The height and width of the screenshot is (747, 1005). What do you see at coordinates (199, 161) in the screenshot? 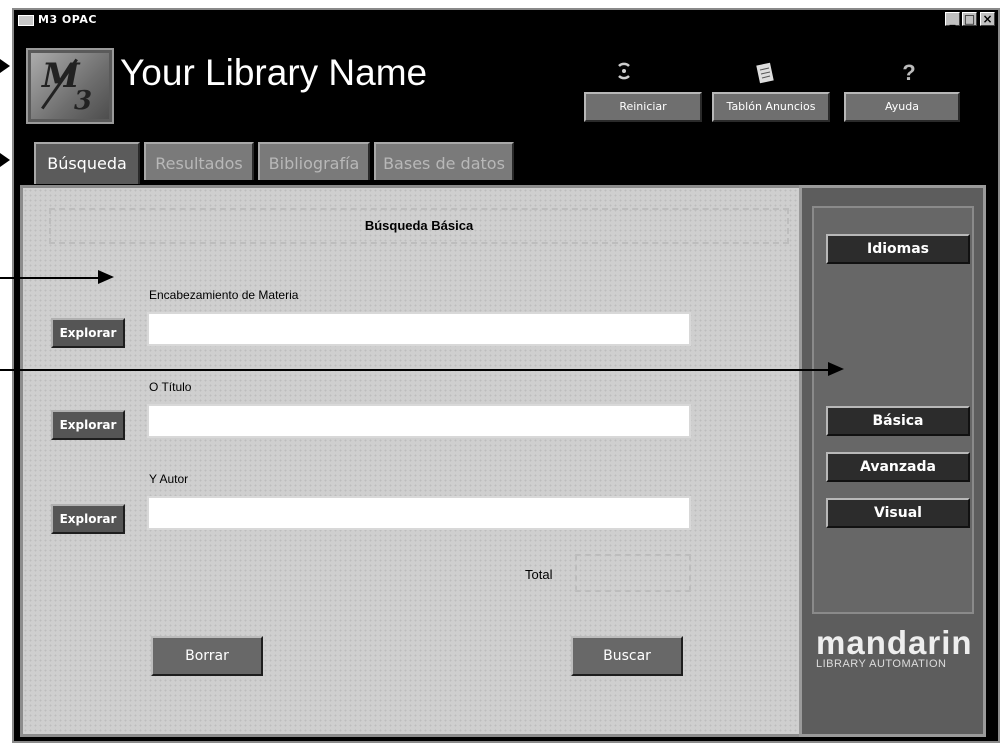
I see `tab-resultados: Resultados` at bounding box center [199, 161].